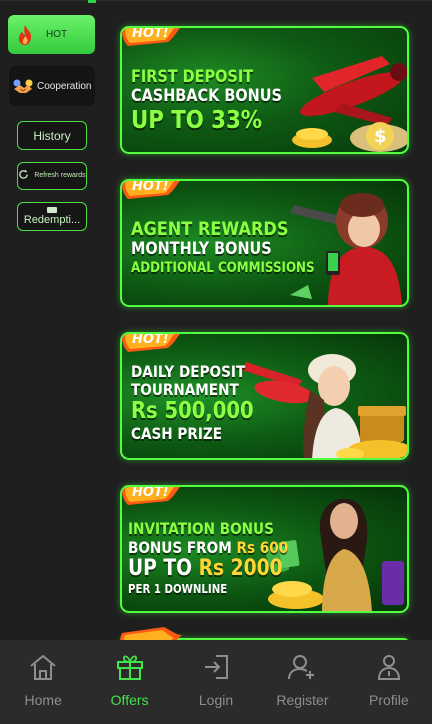 This screenshot has width=432, height=724. I want to click on banner4-line3a: UP TO, so click(160, 568).